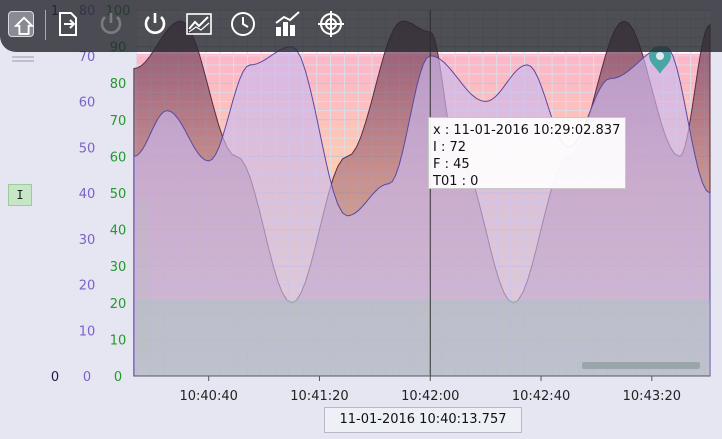  I want to click on target-button, so click(331, 24).